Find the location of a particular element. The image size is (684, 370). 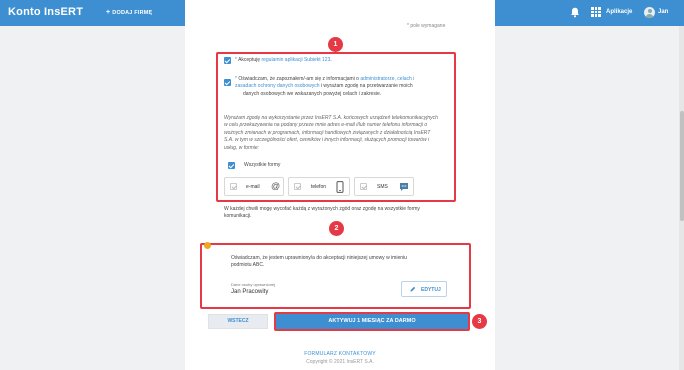

authorized-person-name: Jan Pracowity is located at coordinates (250, 292).